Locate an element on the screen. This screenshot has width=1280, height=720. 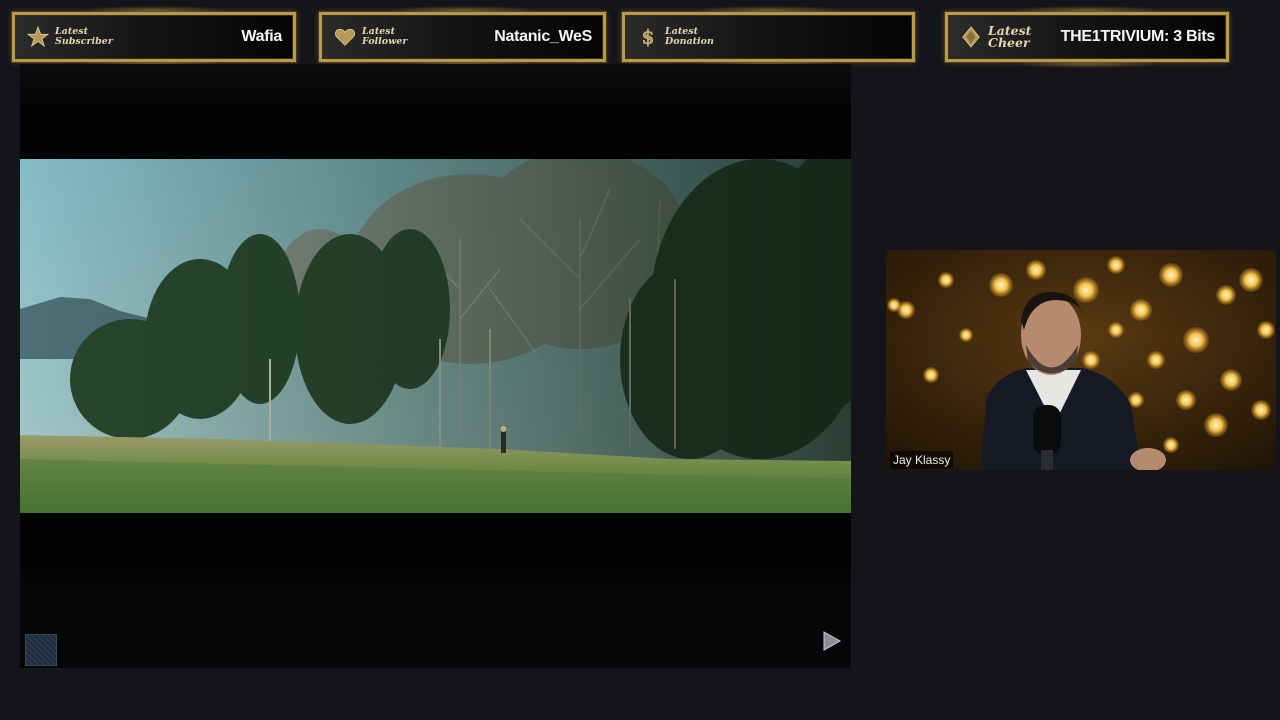
latest-follower-value: Natanic_WeS is located at coordinates (543, 36).